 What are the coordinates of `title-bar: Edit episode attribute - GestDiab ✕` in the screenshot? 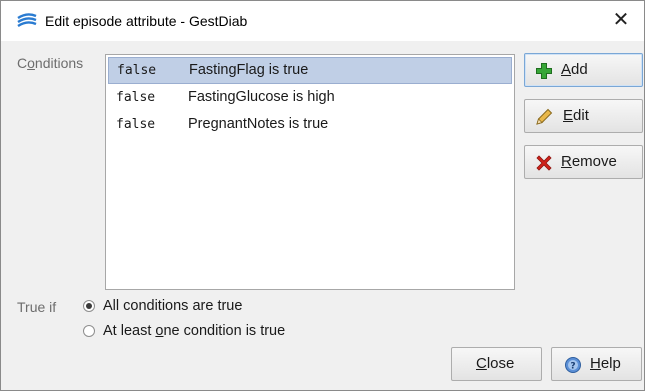 It's located at (322, 21).